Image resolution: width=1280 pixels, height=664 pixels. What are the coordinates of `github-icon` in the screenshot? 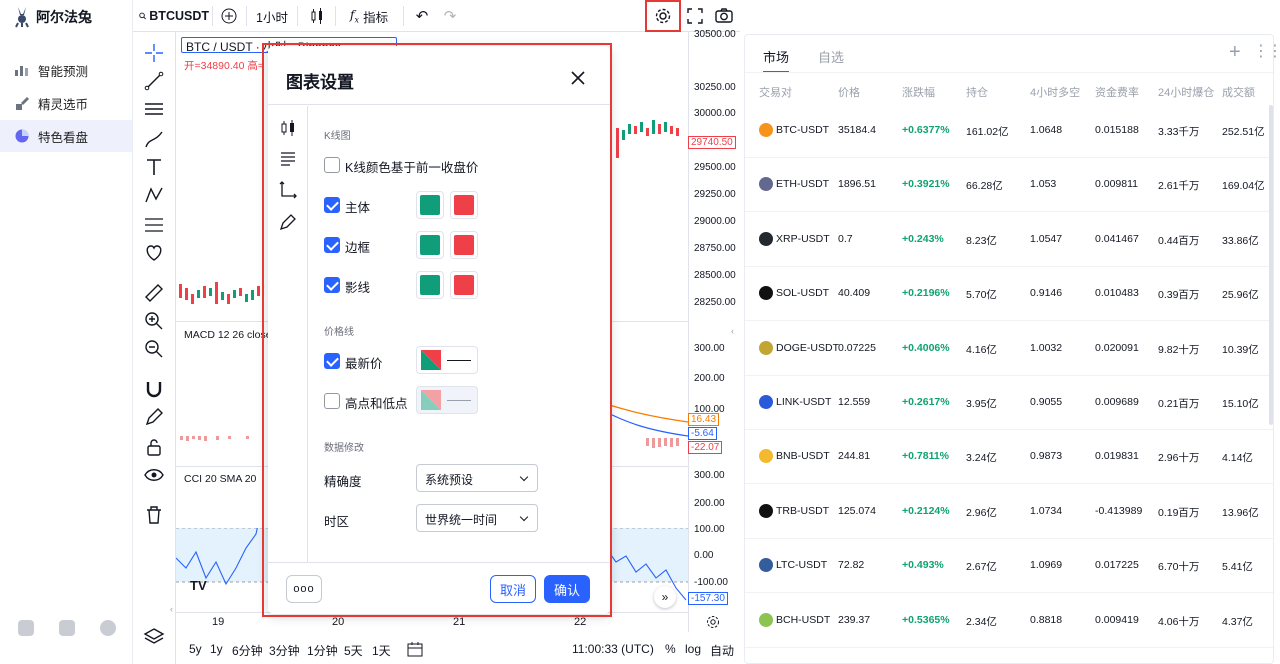 It's located at (26, 628).